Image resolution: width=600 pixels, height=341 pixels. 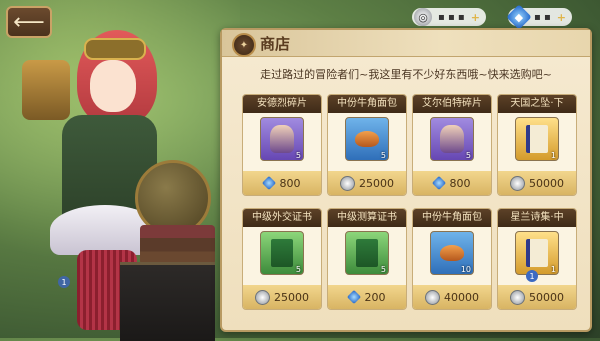 I want to click on character-face, so click(x=113, y=86).